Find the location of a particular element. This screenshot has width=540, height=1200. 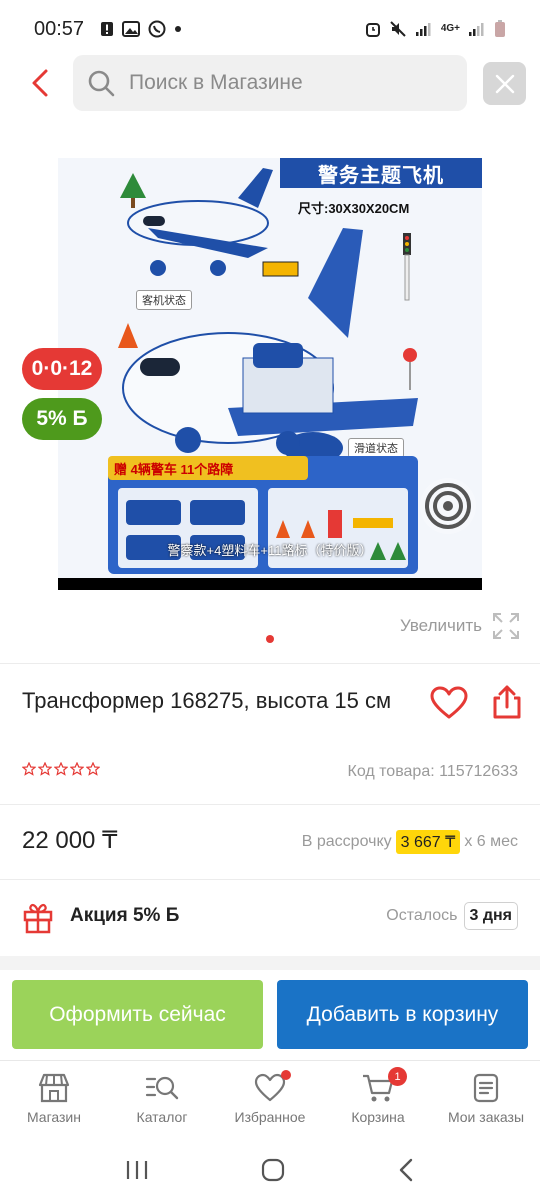

view-360-button is located at coordinates (448, 506).